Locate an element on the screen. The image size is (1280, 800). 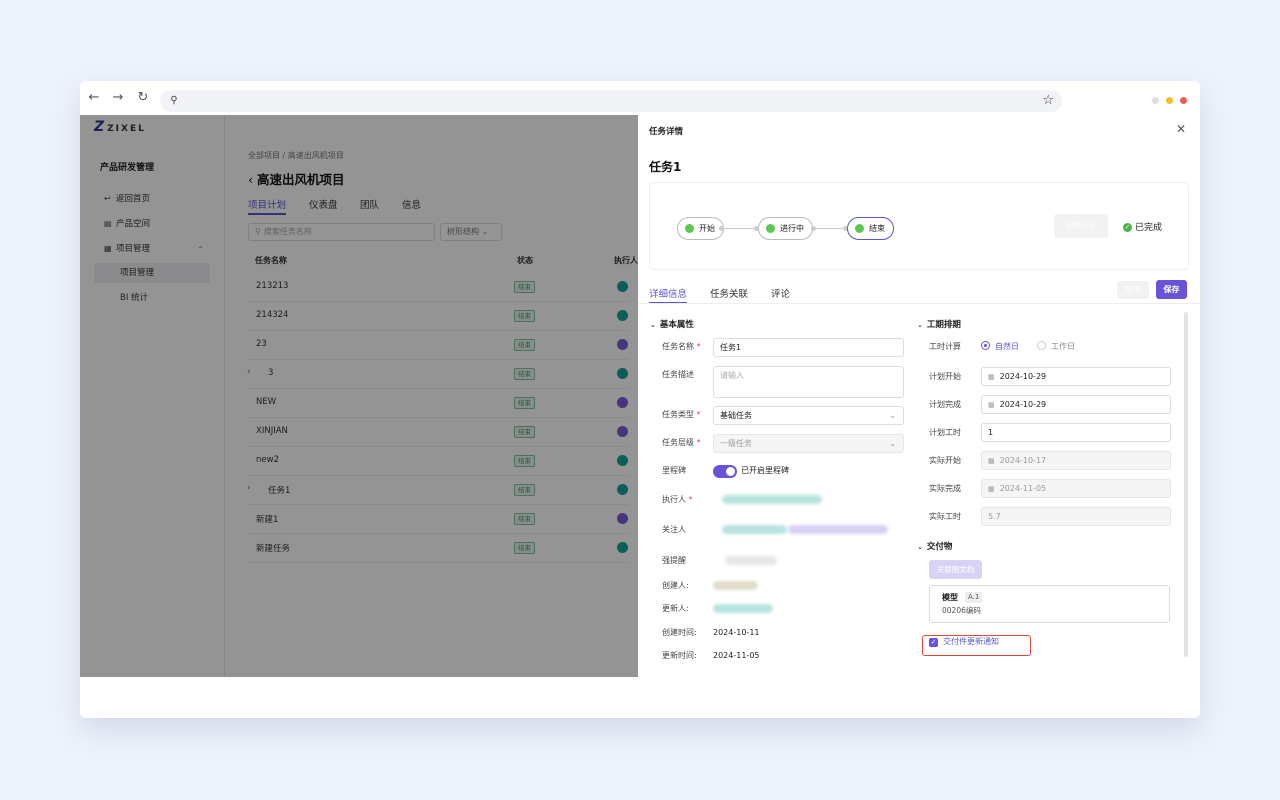
label-text: 执行人 is located at coordinates (674, 499).